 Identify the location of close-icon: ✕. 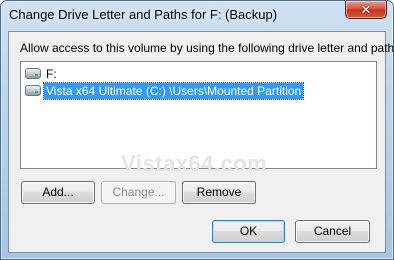
(366, 9).